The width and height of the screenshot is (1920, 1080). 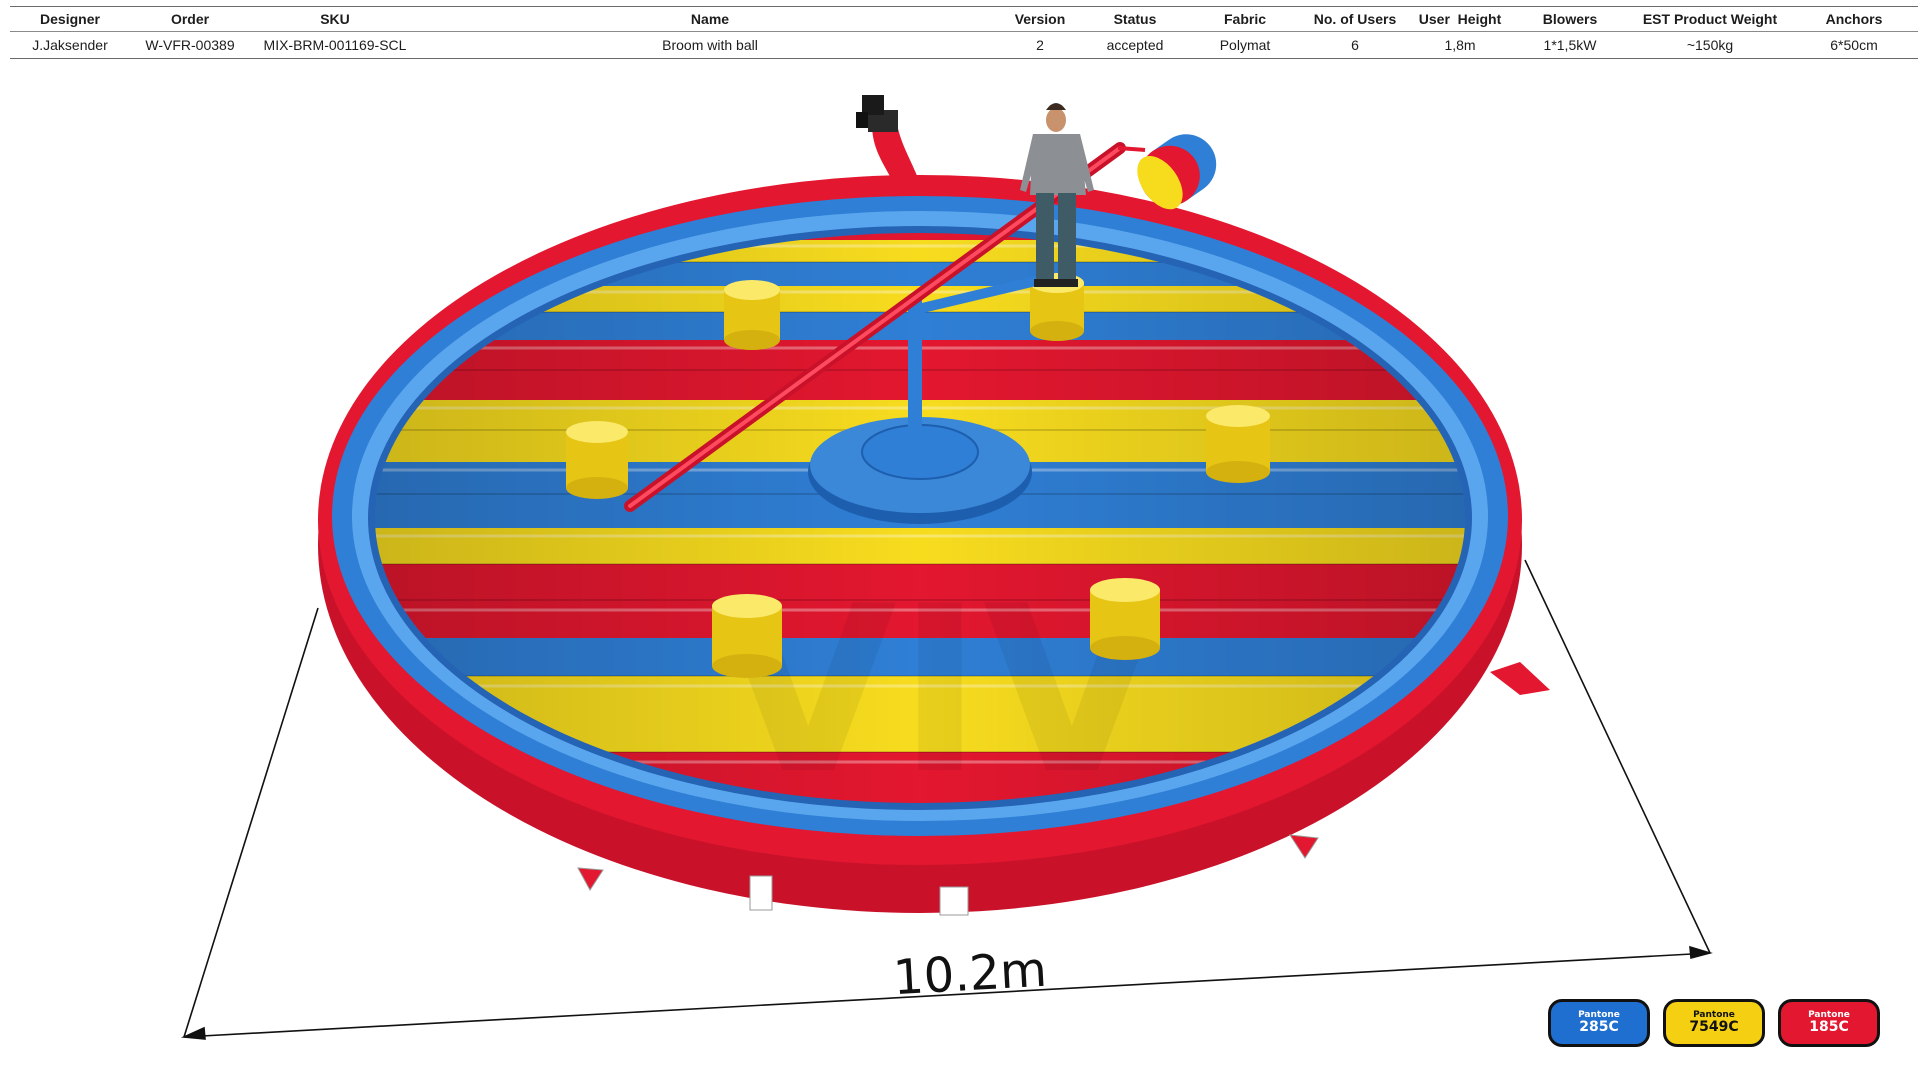 I want to click on value-users: 6, so click(x=1355, y=45).